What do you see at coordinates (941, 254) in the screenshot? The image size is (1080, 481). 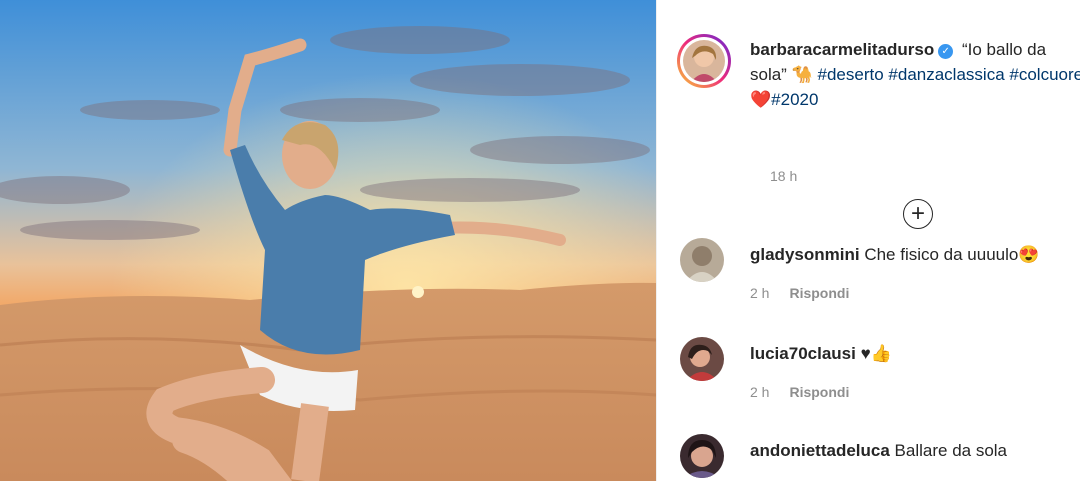 I see `comment-body: Che fisico da uuuulo` at bounding box center [941, 254].